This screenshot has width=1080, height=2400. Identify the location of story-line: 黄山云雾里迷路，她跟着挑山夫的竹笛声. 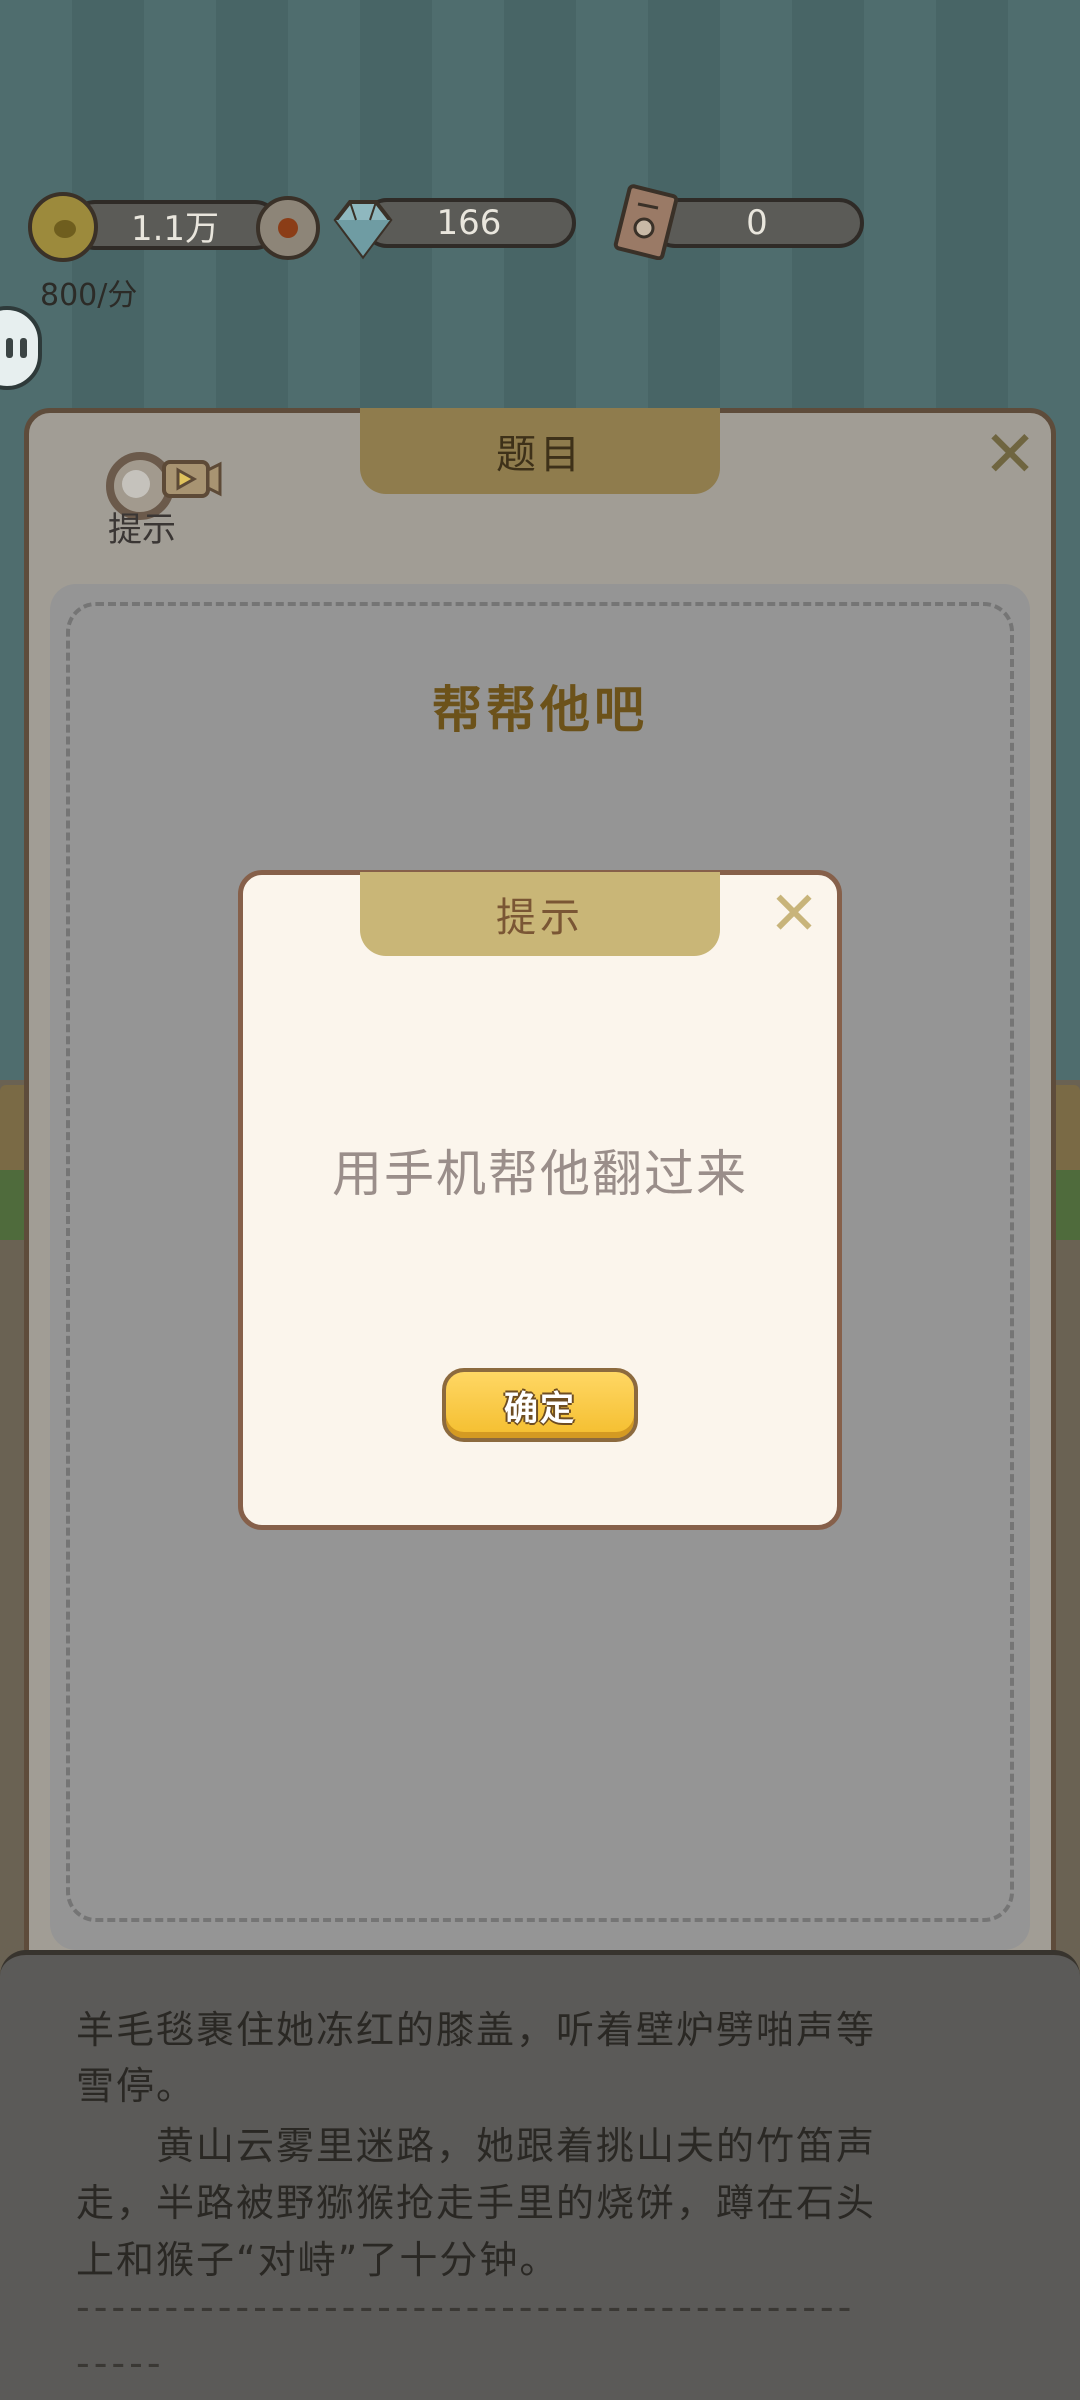
(476, 2146).